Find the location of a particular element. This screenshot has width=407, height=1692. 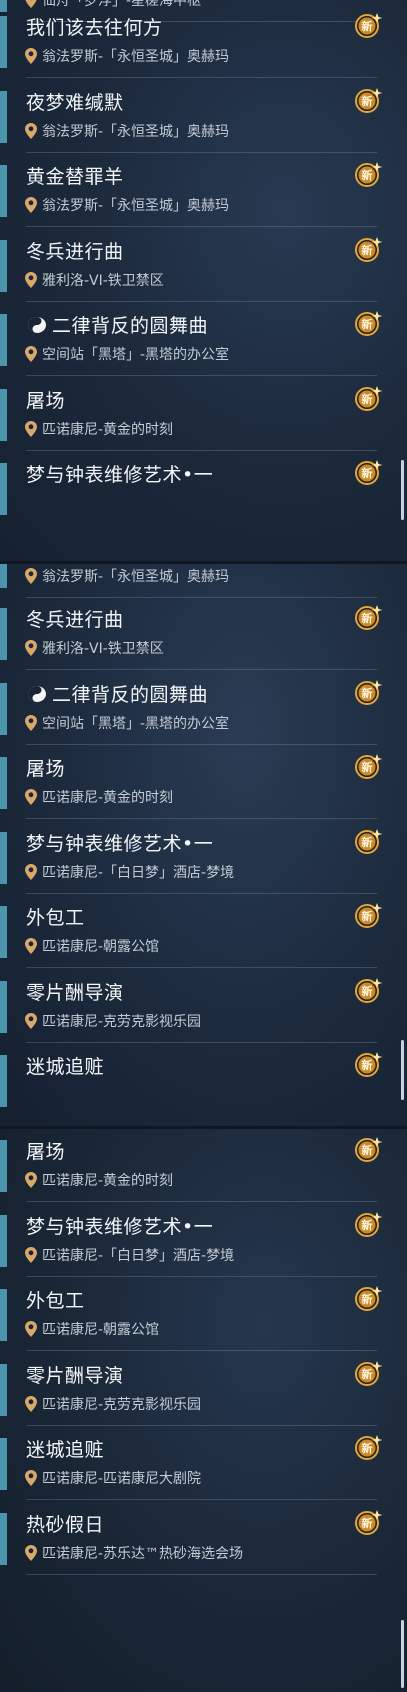

quest-item: 零片酬导演匹诺康尼-克劳克影视乐园 新 is located at coordinates (203, 1007).